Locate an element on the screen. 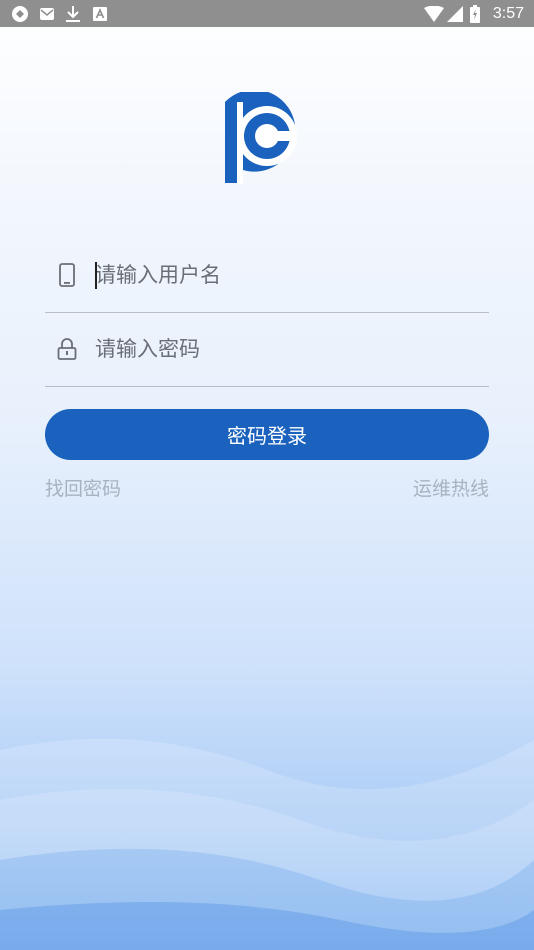 The height and width of the screenshot is (950, 534). username-field is located at coordinates (267, 275).